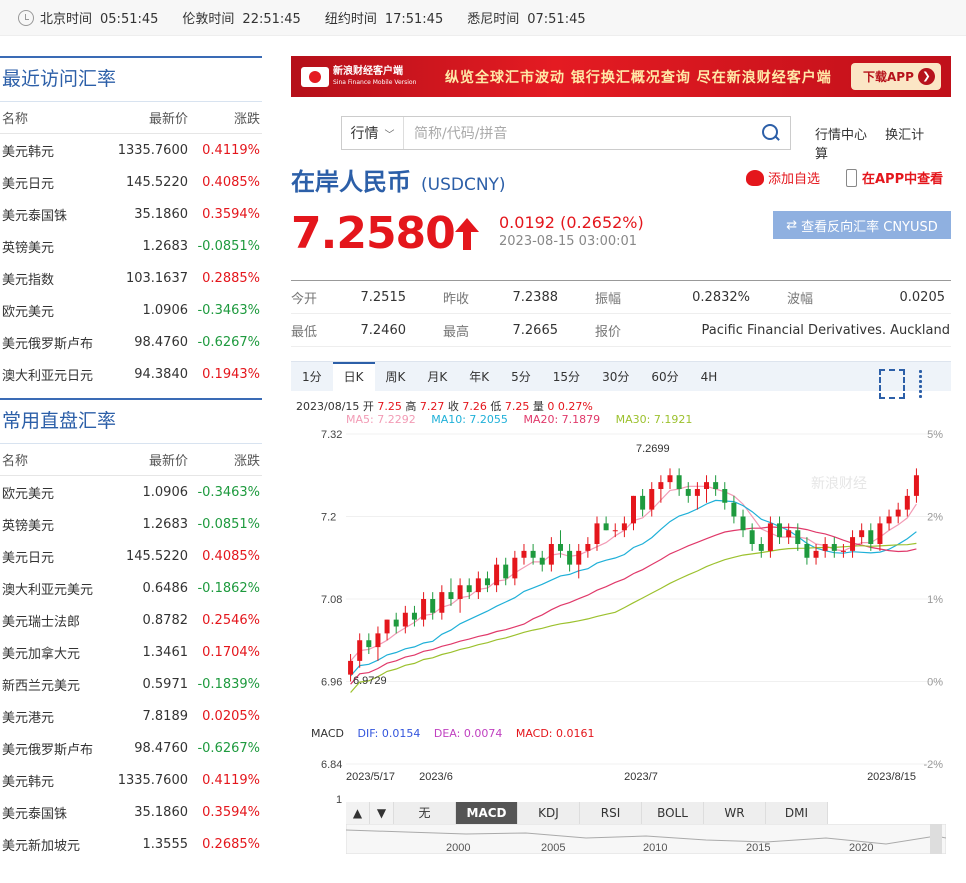 Image resolution: width=966 pixels, height=883 pixels. What do you see at coordinates (165, 588) in the screenshot?
I see `rate-price: 0.6486` at bounding box center [165, 588].